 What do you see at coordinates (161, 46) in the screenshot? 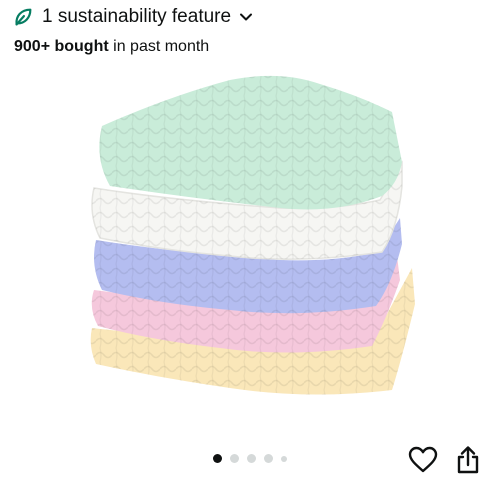
I see `purchase-count-period: in past month` at bounding box center [161, 46].